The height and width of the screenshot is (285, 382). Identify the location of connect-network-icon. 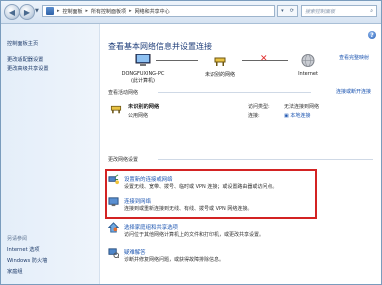
(113, 202).